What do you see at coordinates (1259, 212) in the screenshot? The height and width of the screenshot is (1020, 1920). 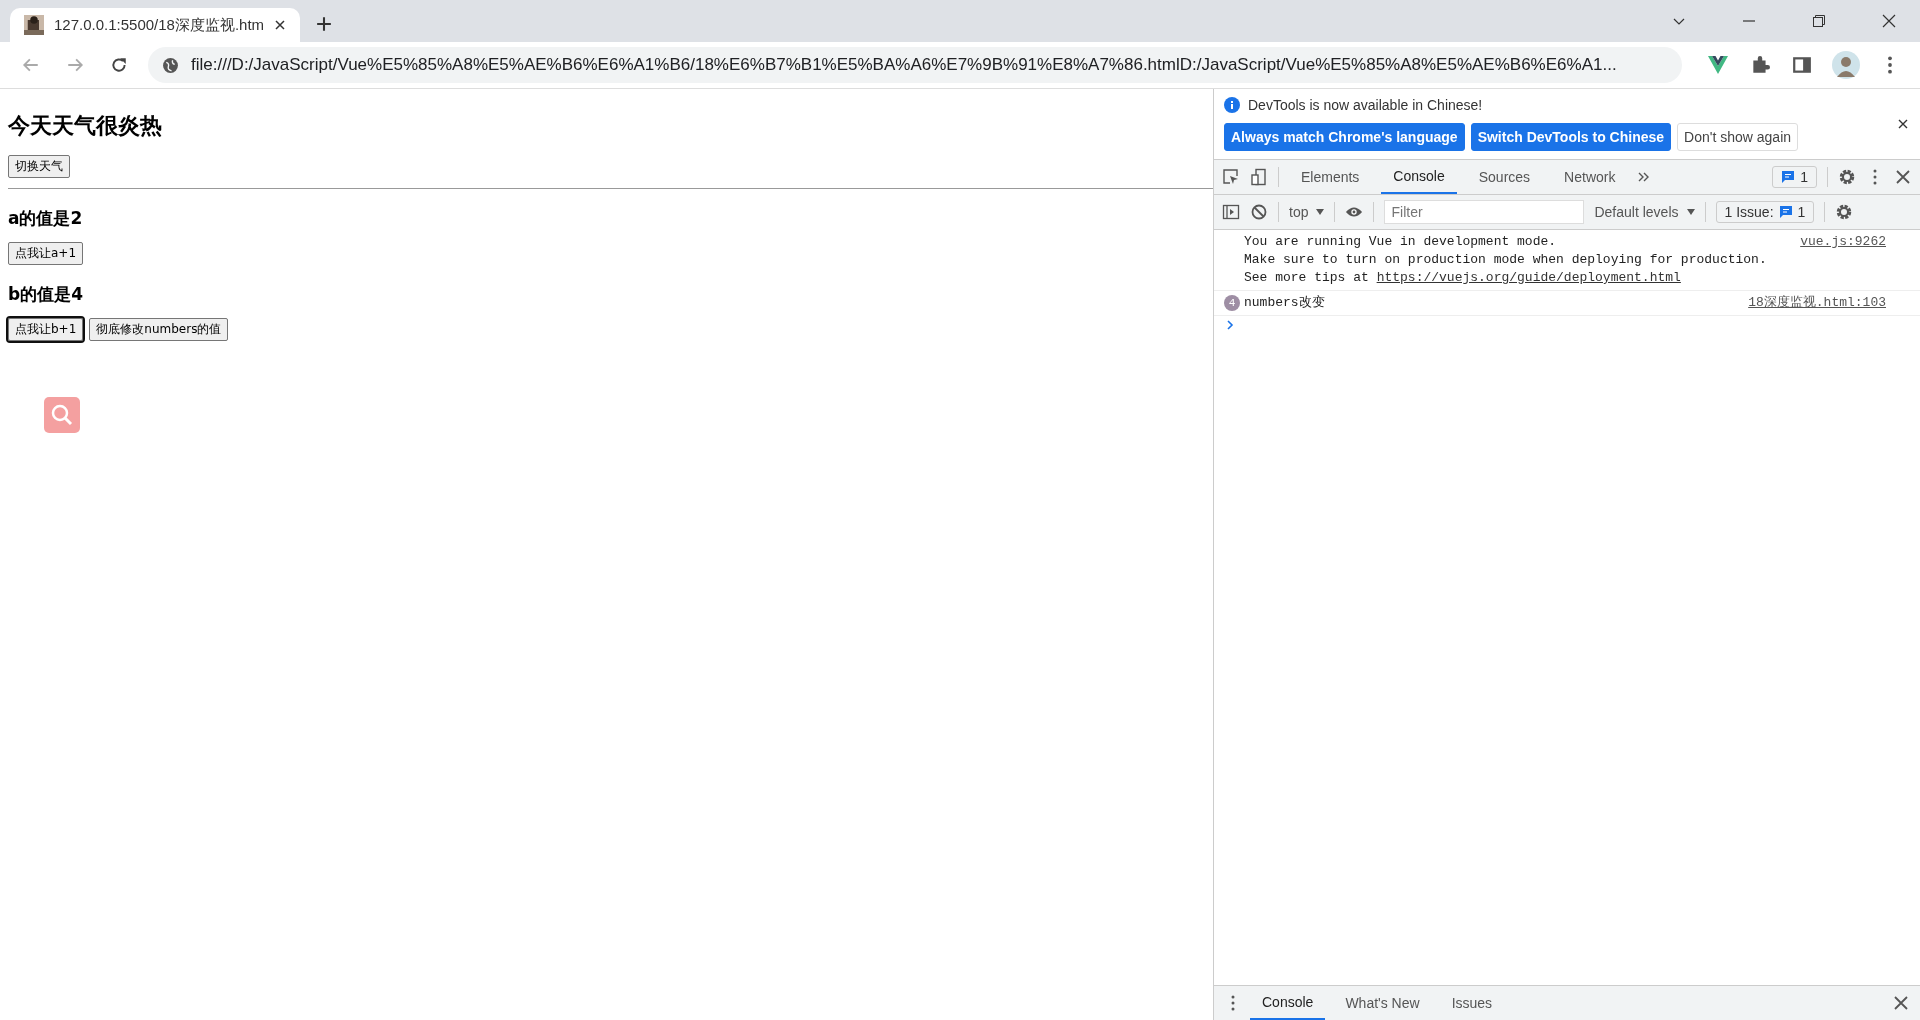 I see `clear-icon` at bounding box center [1259, 212].